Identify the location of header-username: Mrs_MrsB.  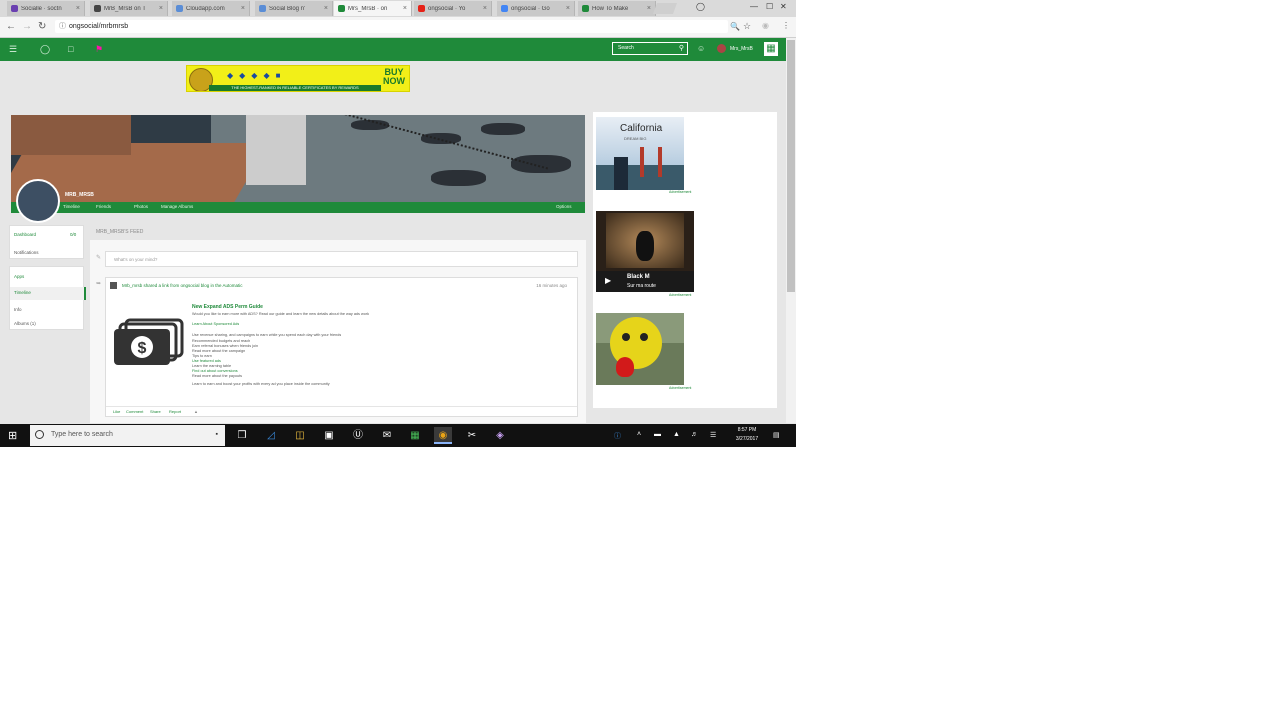
(741, 49).